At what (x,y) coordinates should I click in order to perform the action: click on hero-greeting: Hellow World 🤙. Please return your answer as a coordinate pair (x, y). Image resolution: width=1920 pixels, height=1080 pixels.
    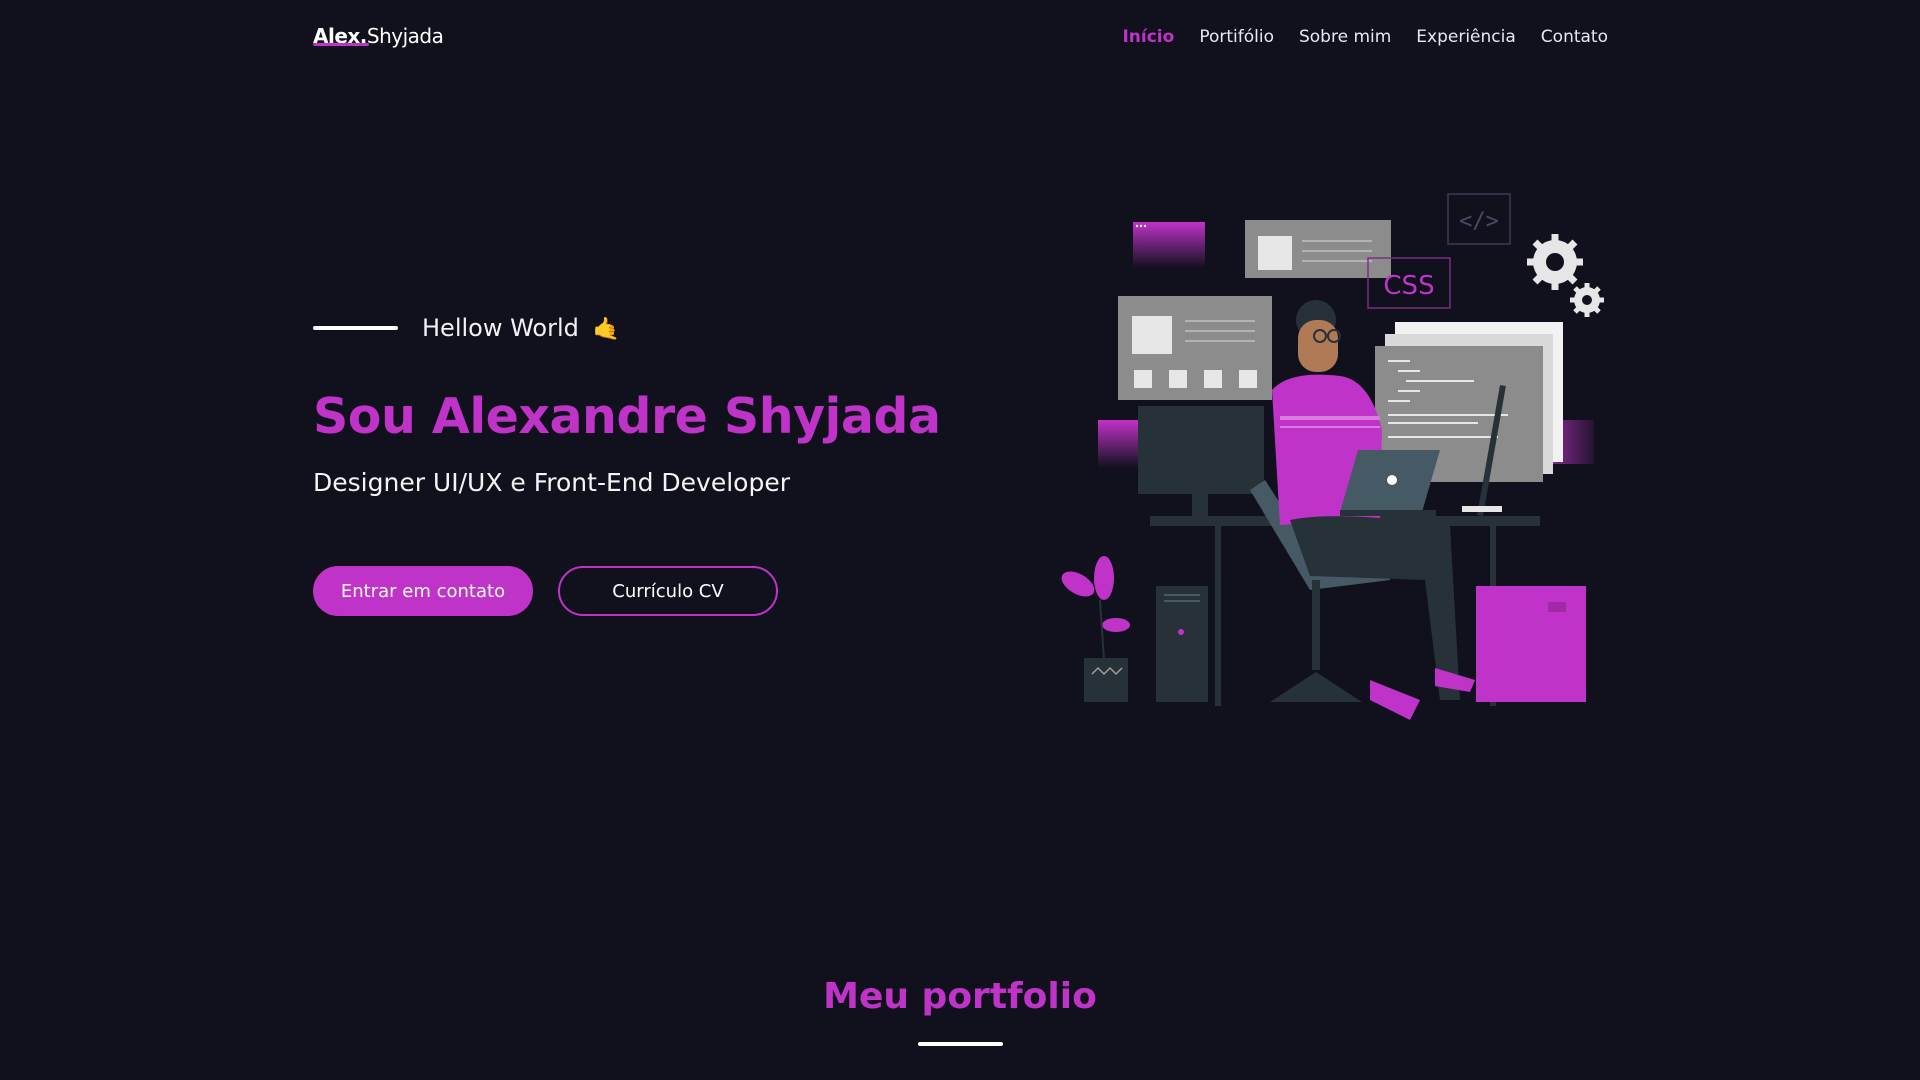
    Looking at the image, I should click on (466, 328).